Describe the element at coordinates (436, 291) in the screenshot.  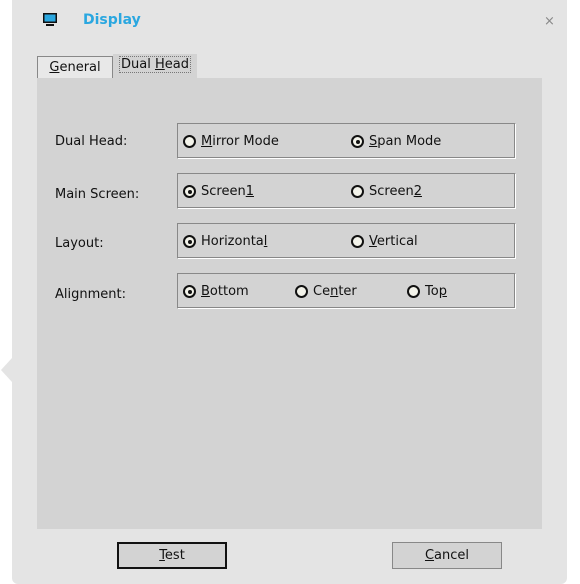
I see `radio-label: Top` at that location.